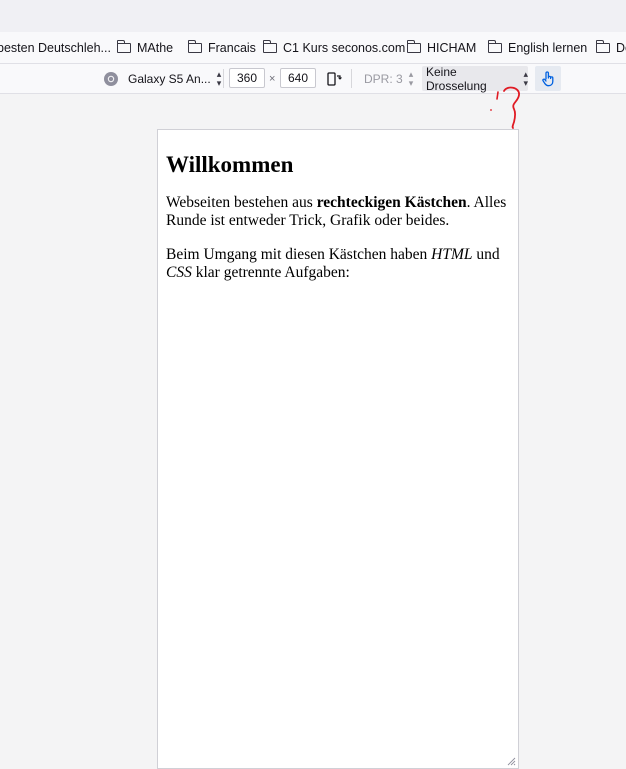 The image size is (626, 769). Describe the element at coordinates (548, 47) in the screenshot. I see `bookmark-label: English lernen` at that location.